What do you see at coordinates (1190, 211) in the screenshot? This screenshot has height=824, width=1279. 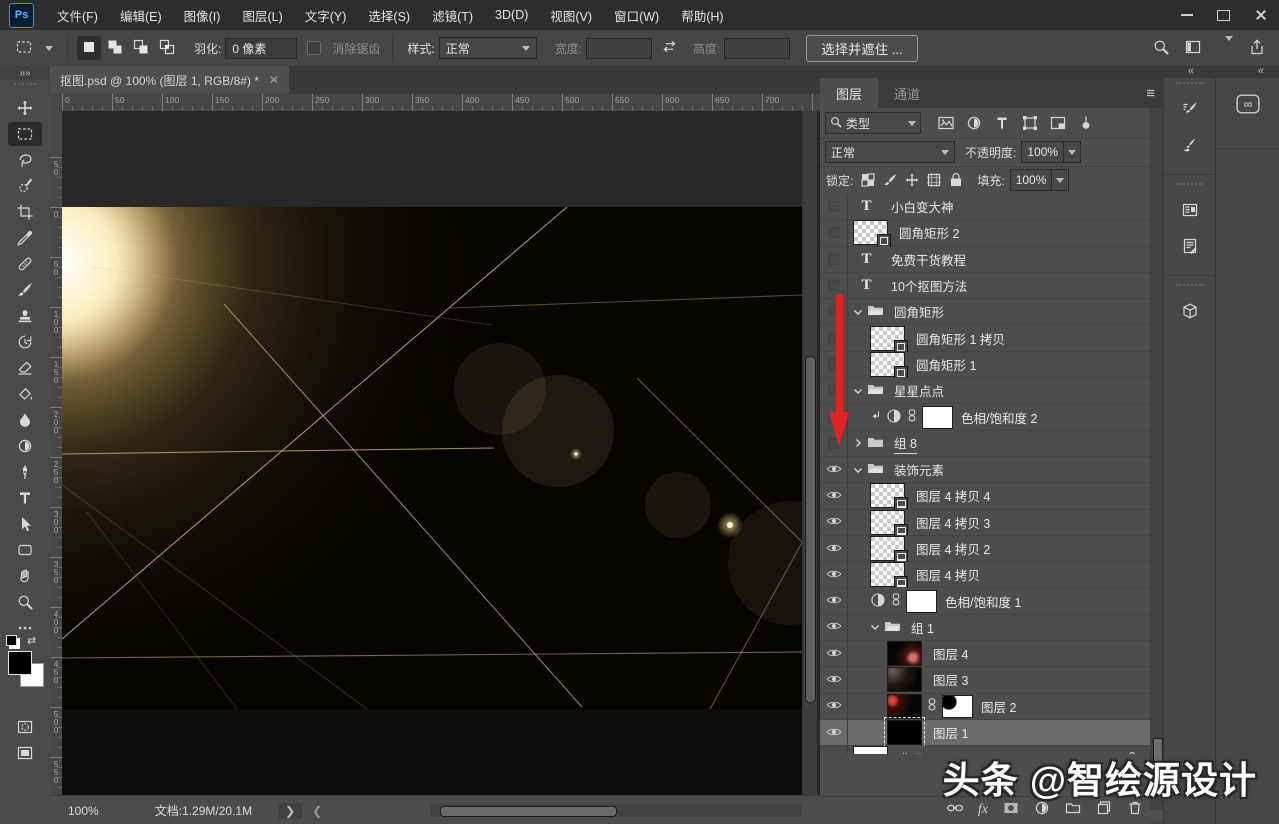 I see `panel-character-button` at bounding box center [1190, 211].